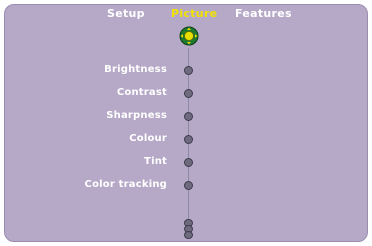 This screenshot has width=372, height=246. What do you see at coordinates (135, 69) in the screenshot?
I see `menu-item-label: Brightness` at bounding box center [135, 69].